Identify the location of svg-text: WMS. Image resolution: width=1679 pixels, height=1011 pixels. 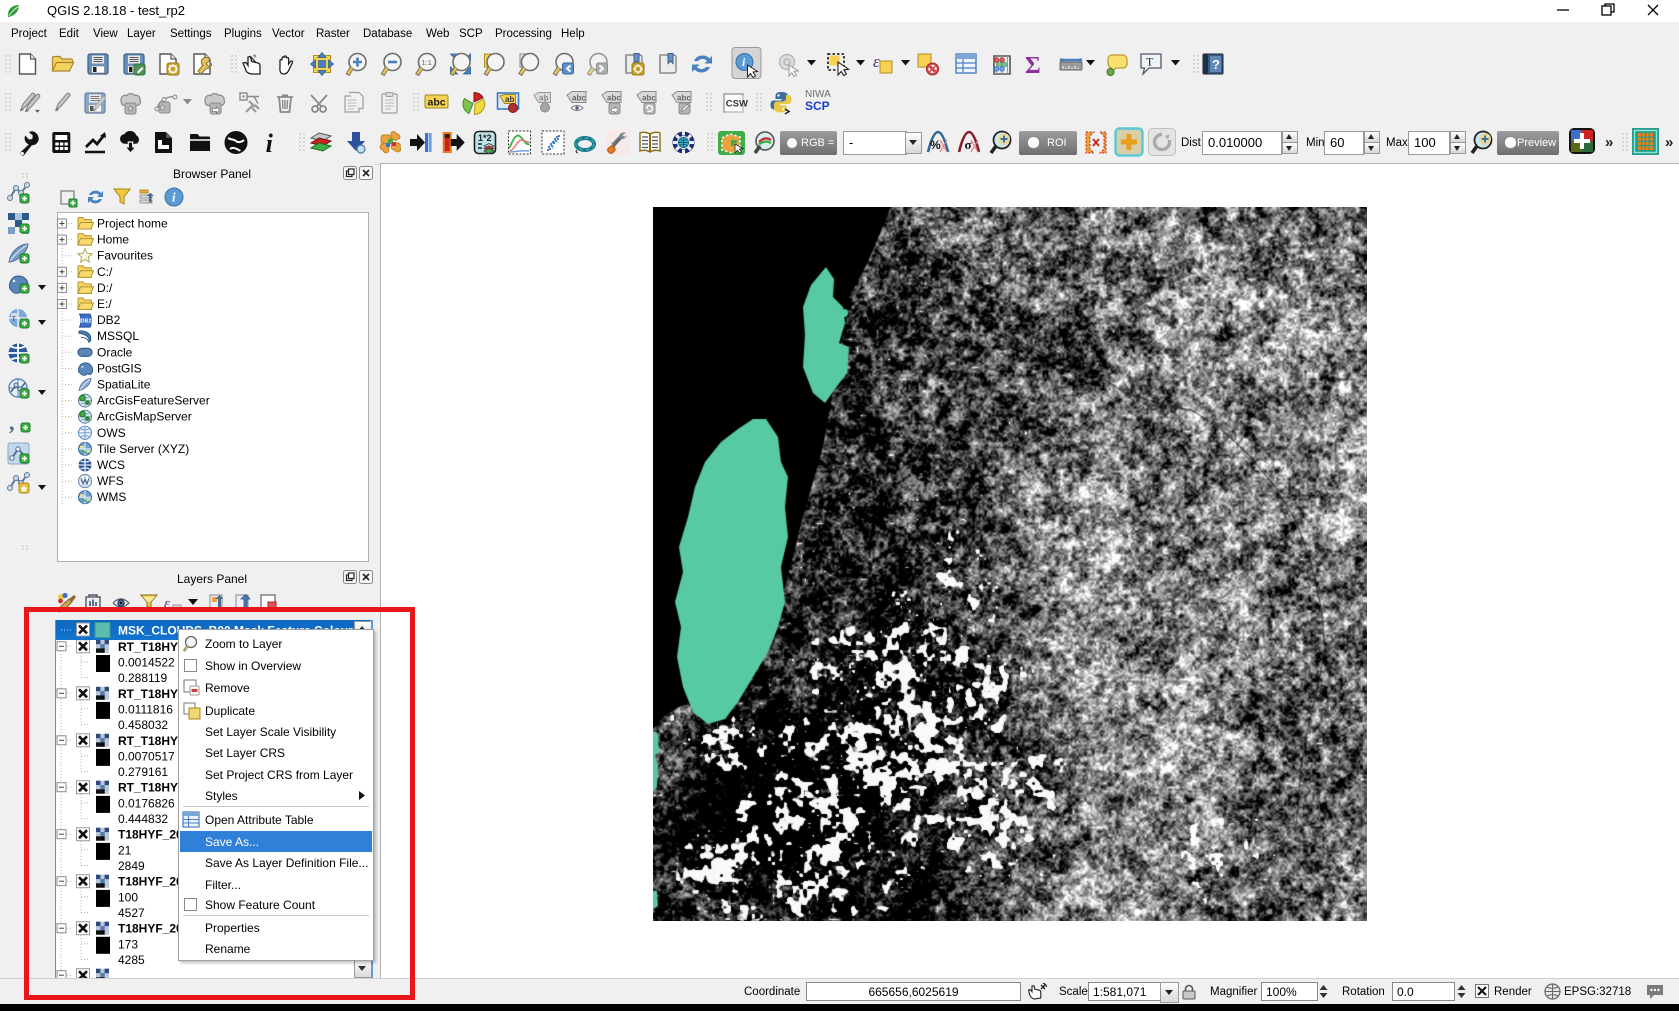
(111, 497).